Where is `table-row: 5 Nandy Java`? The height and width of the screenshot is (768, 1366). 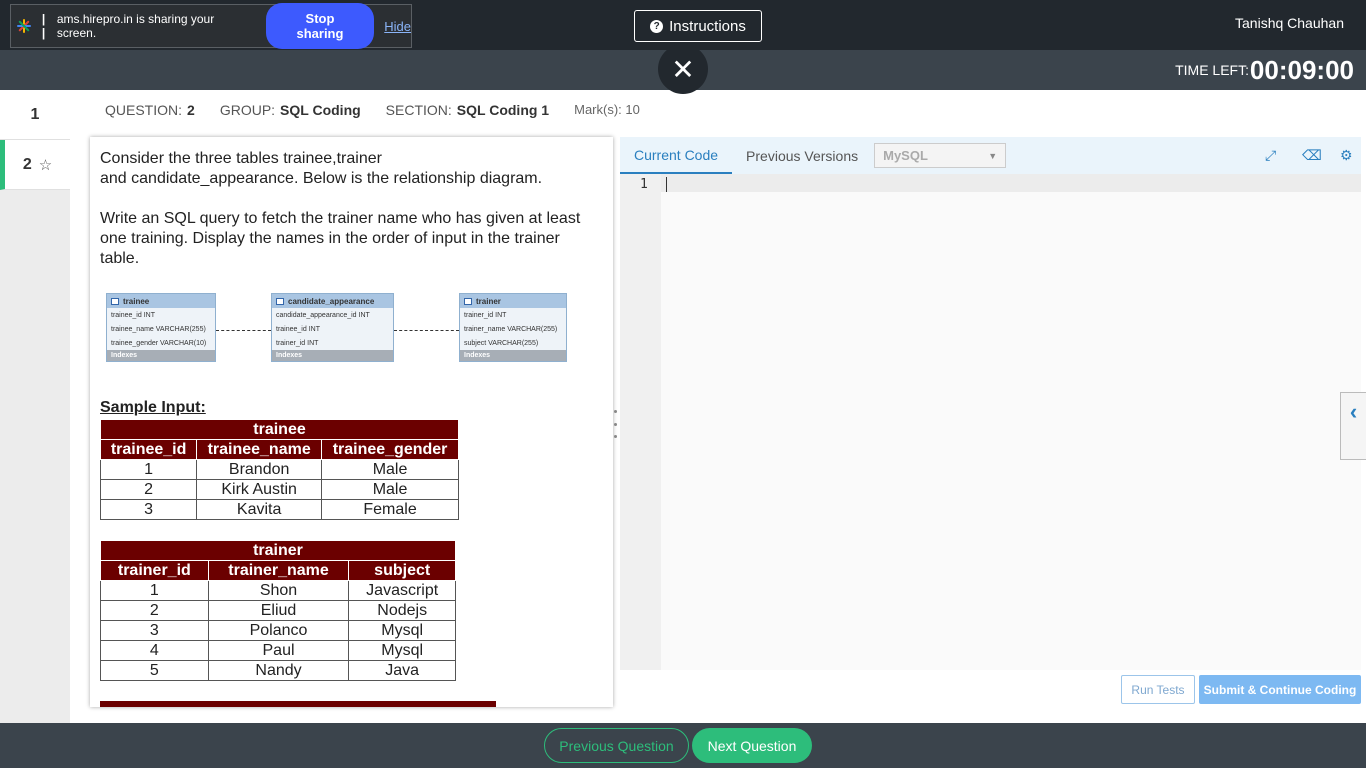
table-row: 5 Nandy Java is located at coordinates (278, 670).